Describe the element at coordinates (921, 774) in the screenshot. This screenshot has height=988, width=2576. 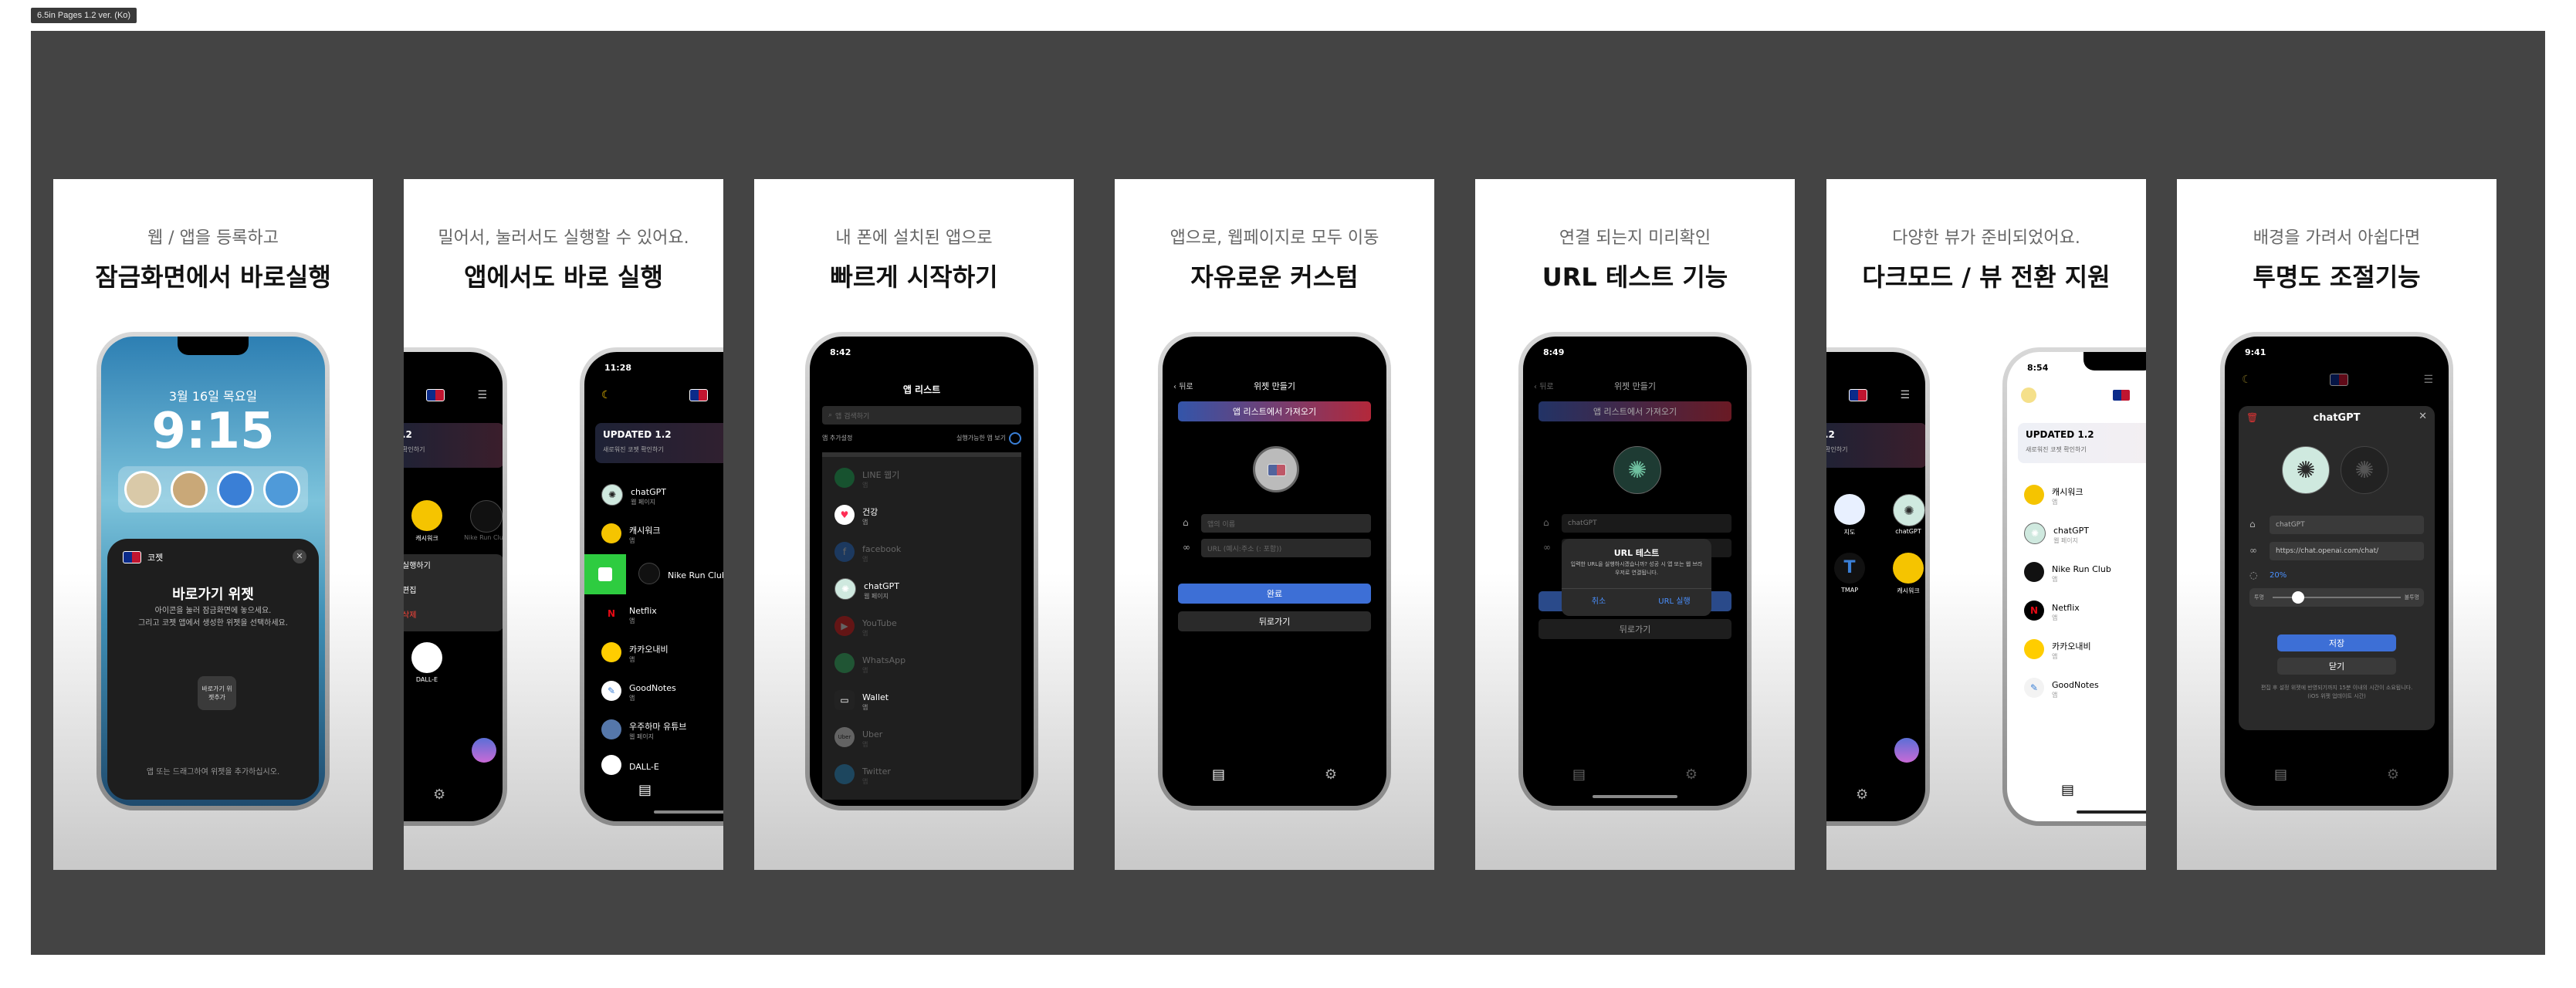
I see `list-item: Twitter 앱` at that location.